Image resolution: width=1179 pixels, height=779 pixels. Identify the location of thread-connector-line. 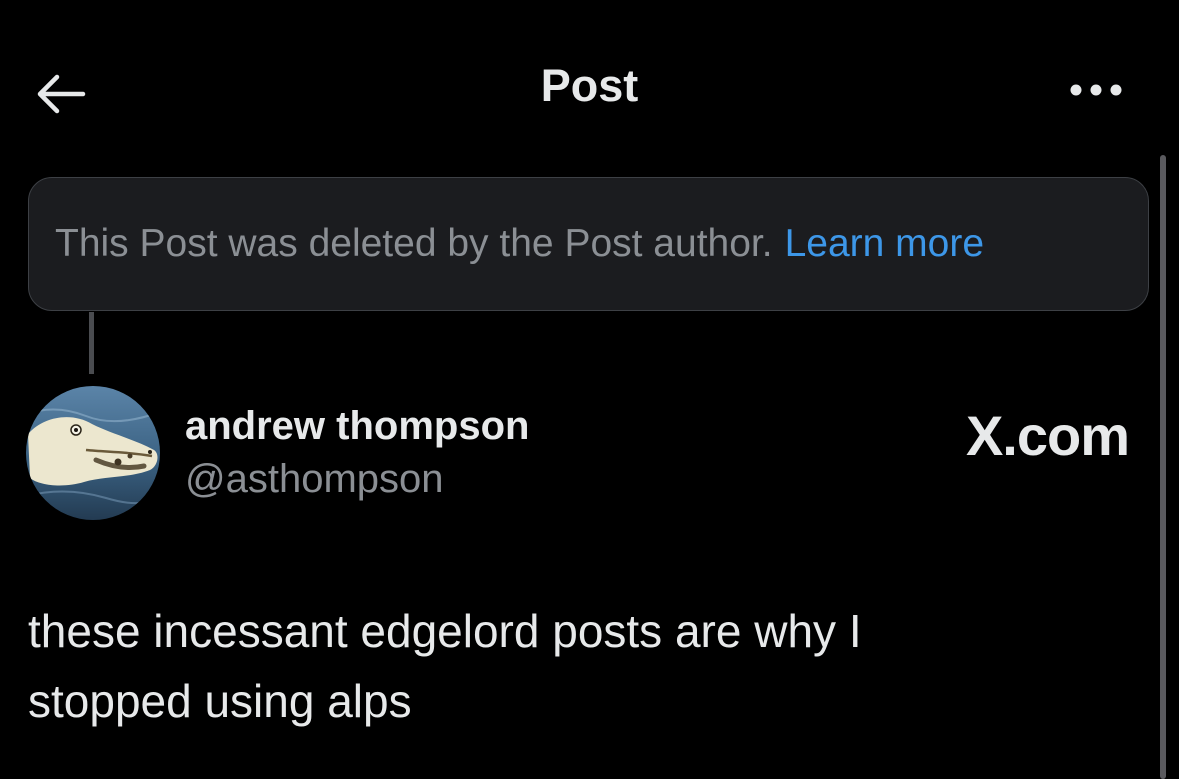
(91, 343).